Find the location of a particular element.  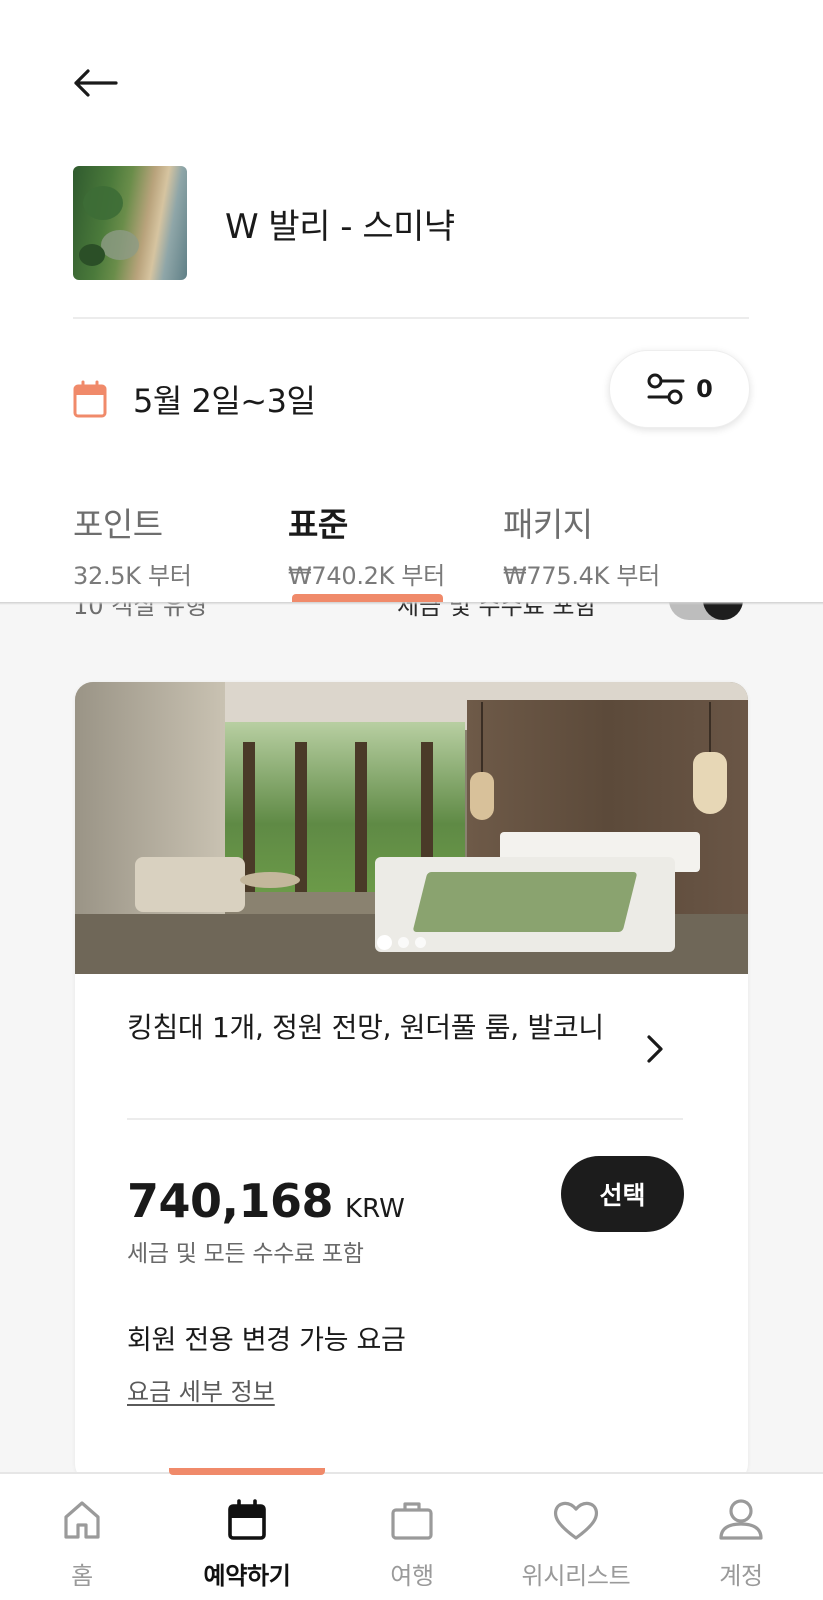

nav-trips: 여행 is located at coordinates (412, 1543).